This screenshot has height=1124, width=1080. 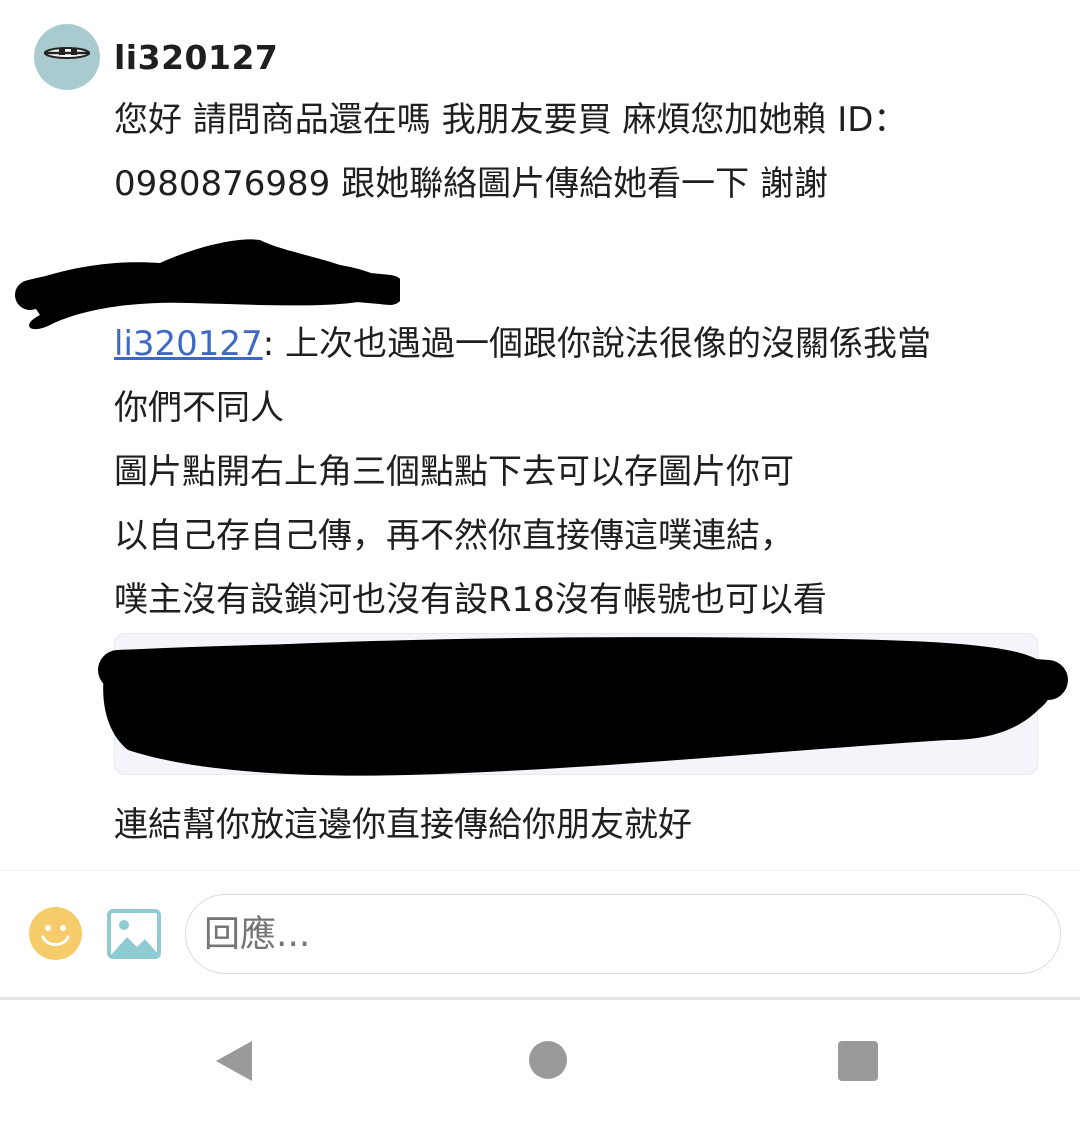 What do you see at coordinates (188, 344) in the screenshot?
I see `mention-link: li320127` at bounding box center [188, 344].